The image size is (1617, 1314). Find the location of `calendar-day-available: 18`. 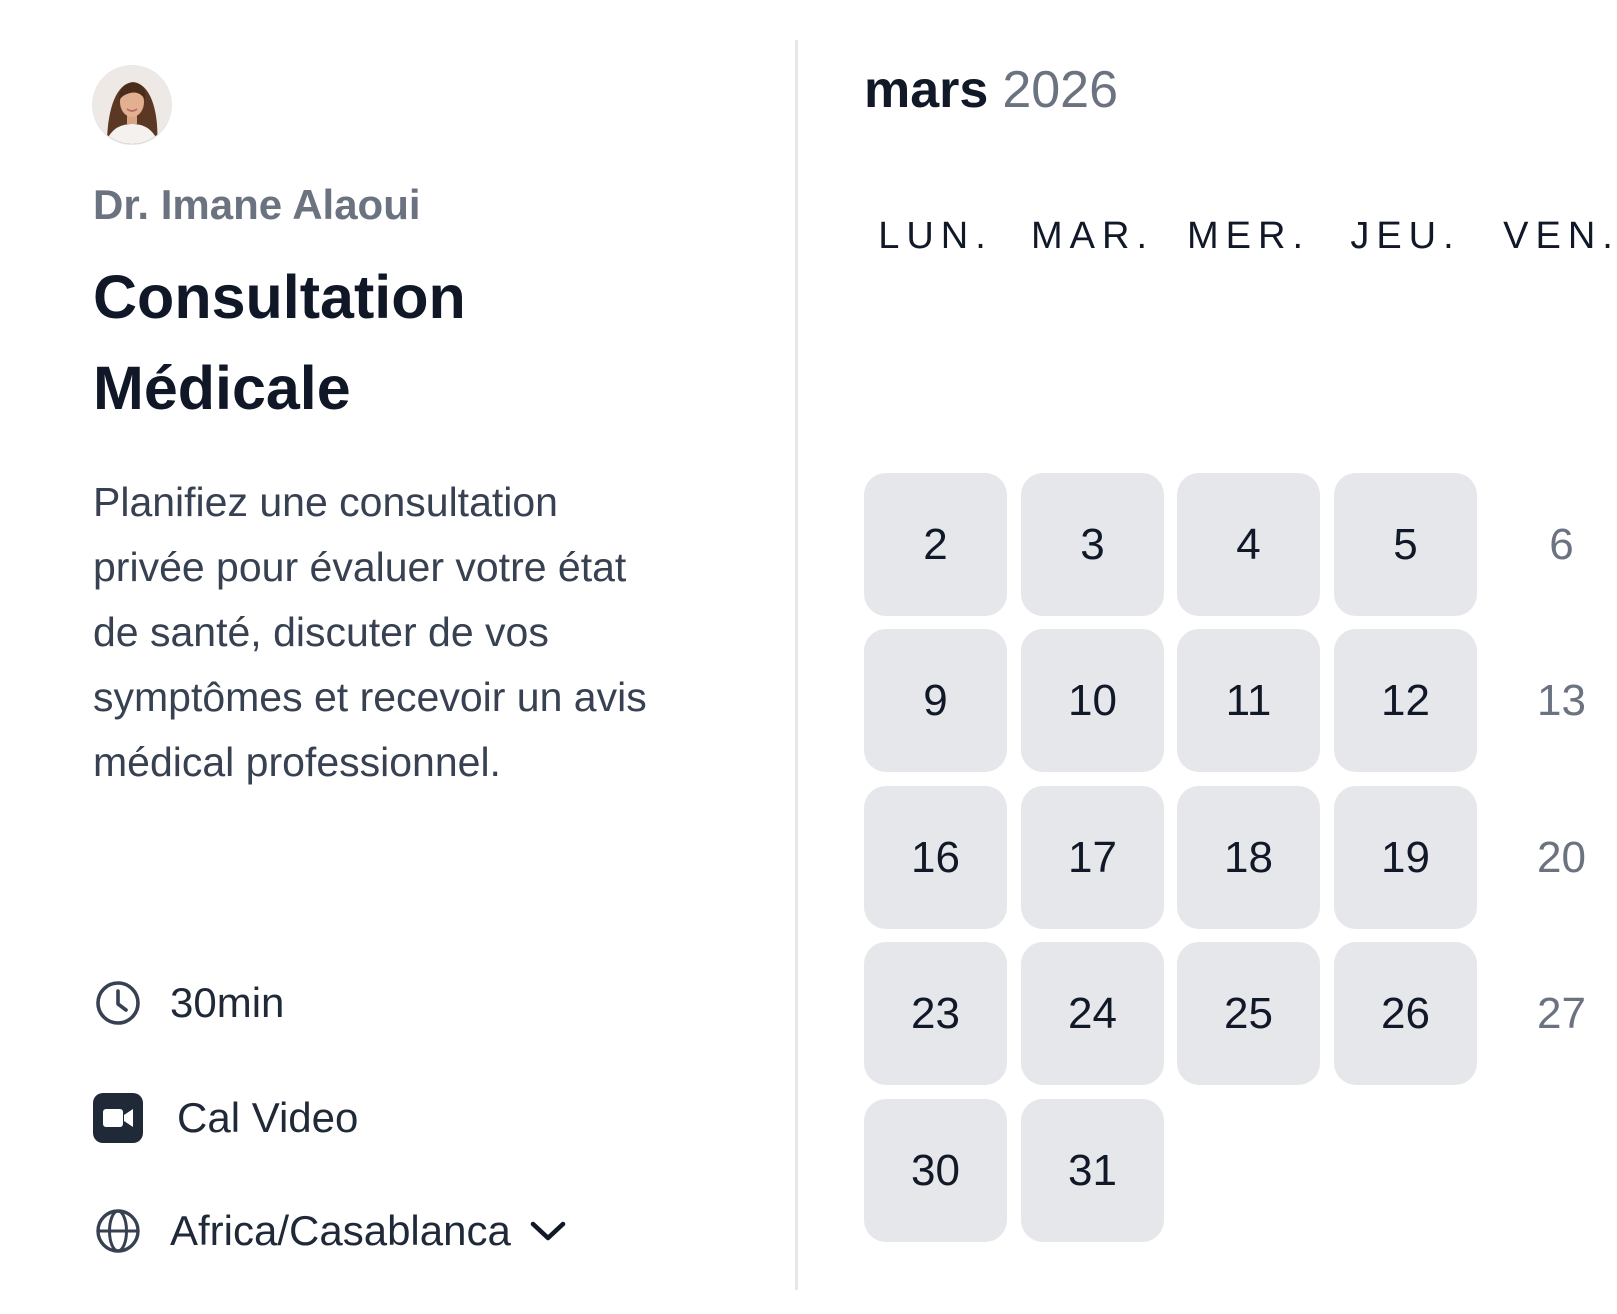

calendar-day-available: 18 is located at coordinates (1248, 857).